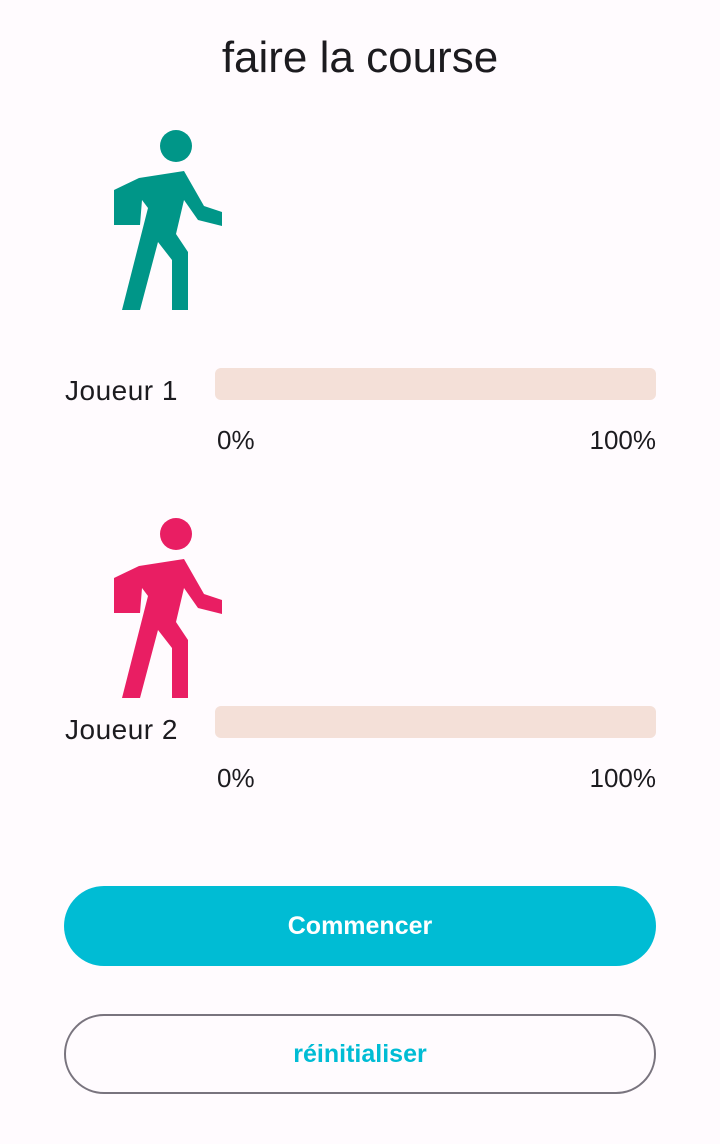 The height and width of the screenshot is (1144, 720). Describe the element at coordinates (121, 729) in the screenshot. I see `player-2-label: Joueur 2` at that location.